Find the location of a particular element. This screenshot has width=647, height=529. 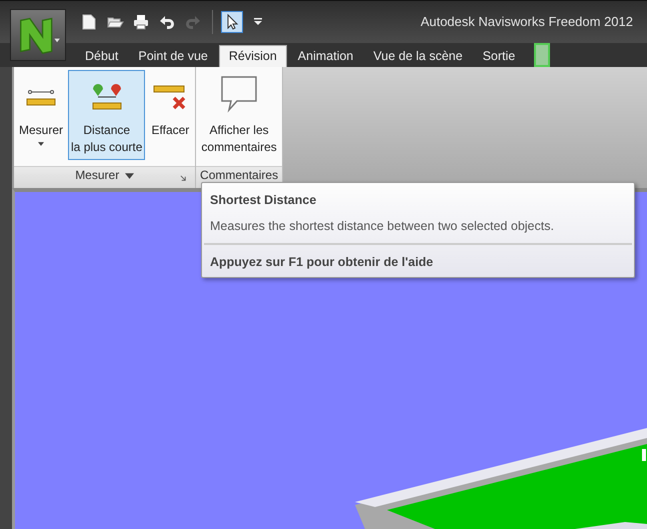

select-tool-button is located at coordinates (232, 21).